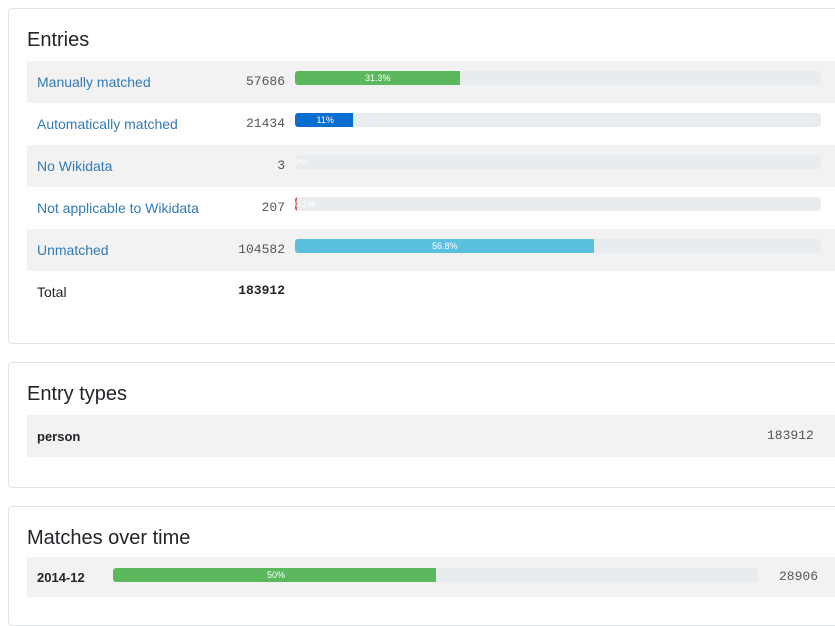 Image resolution: width=835 pixels, height=626 pixels. Describe the element at coordinates (273, 207) in the screenshot. I see `not-applicable-count: 207` at that location.